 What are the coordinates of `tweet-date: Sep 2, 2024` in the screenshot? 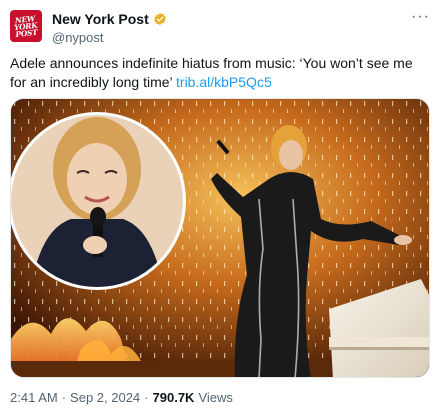 It's located at (105, 397).